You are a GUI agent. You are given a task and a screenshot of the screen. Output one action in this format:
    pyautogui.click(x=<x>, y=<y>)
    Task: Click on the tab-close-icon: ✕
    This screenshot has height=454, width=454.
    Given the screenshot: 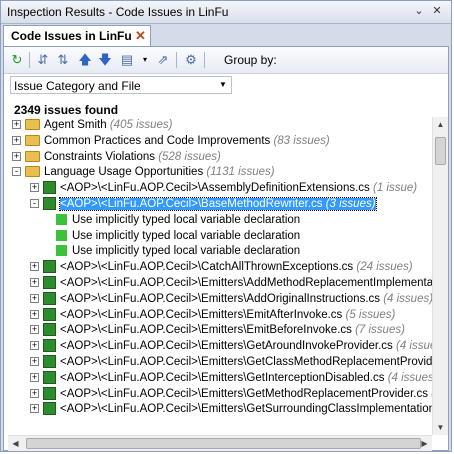 What is the action you would take?
    pyautogui.click(x=140, y=36)
    